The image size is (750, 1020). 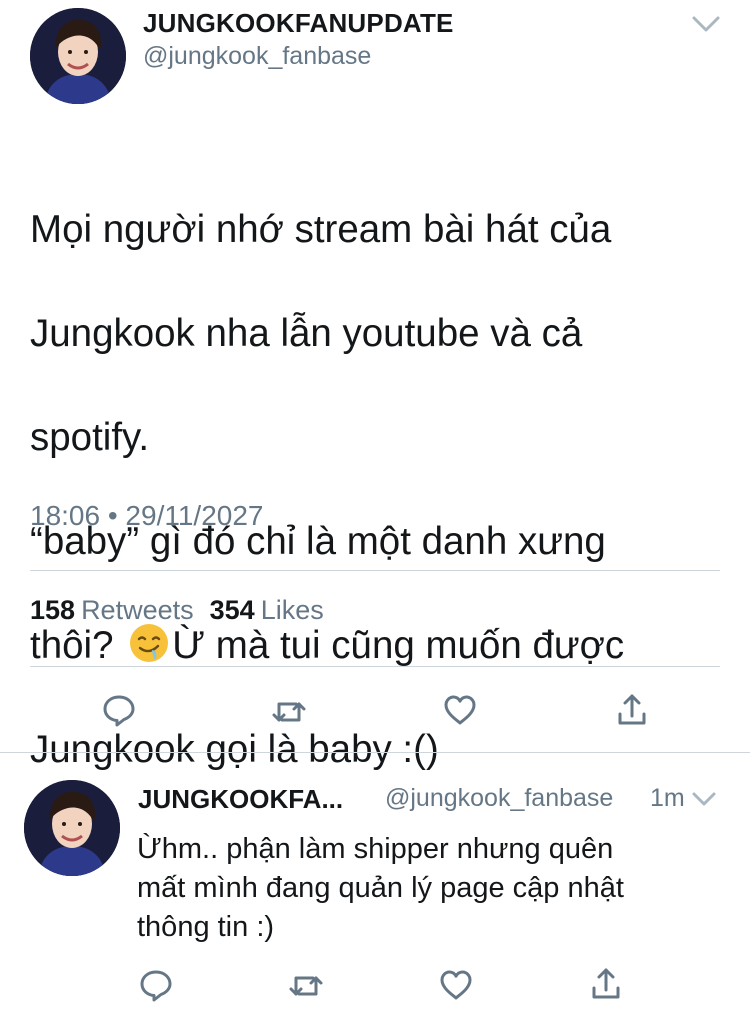 What do you see at coordinates (298, 23) in the screenshot?
I see `display-name: JUNGKOOKFANUPDATE` at bounding box center [298, 23].